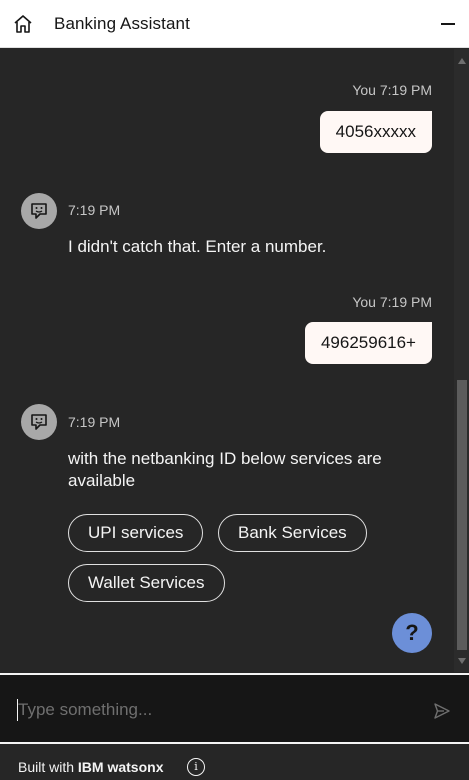 This screenshot has width=469, height=780. What do you see at coordinates (442, 711) in the screenshot?
I see `send-icon` at bounding box center [442, 711].